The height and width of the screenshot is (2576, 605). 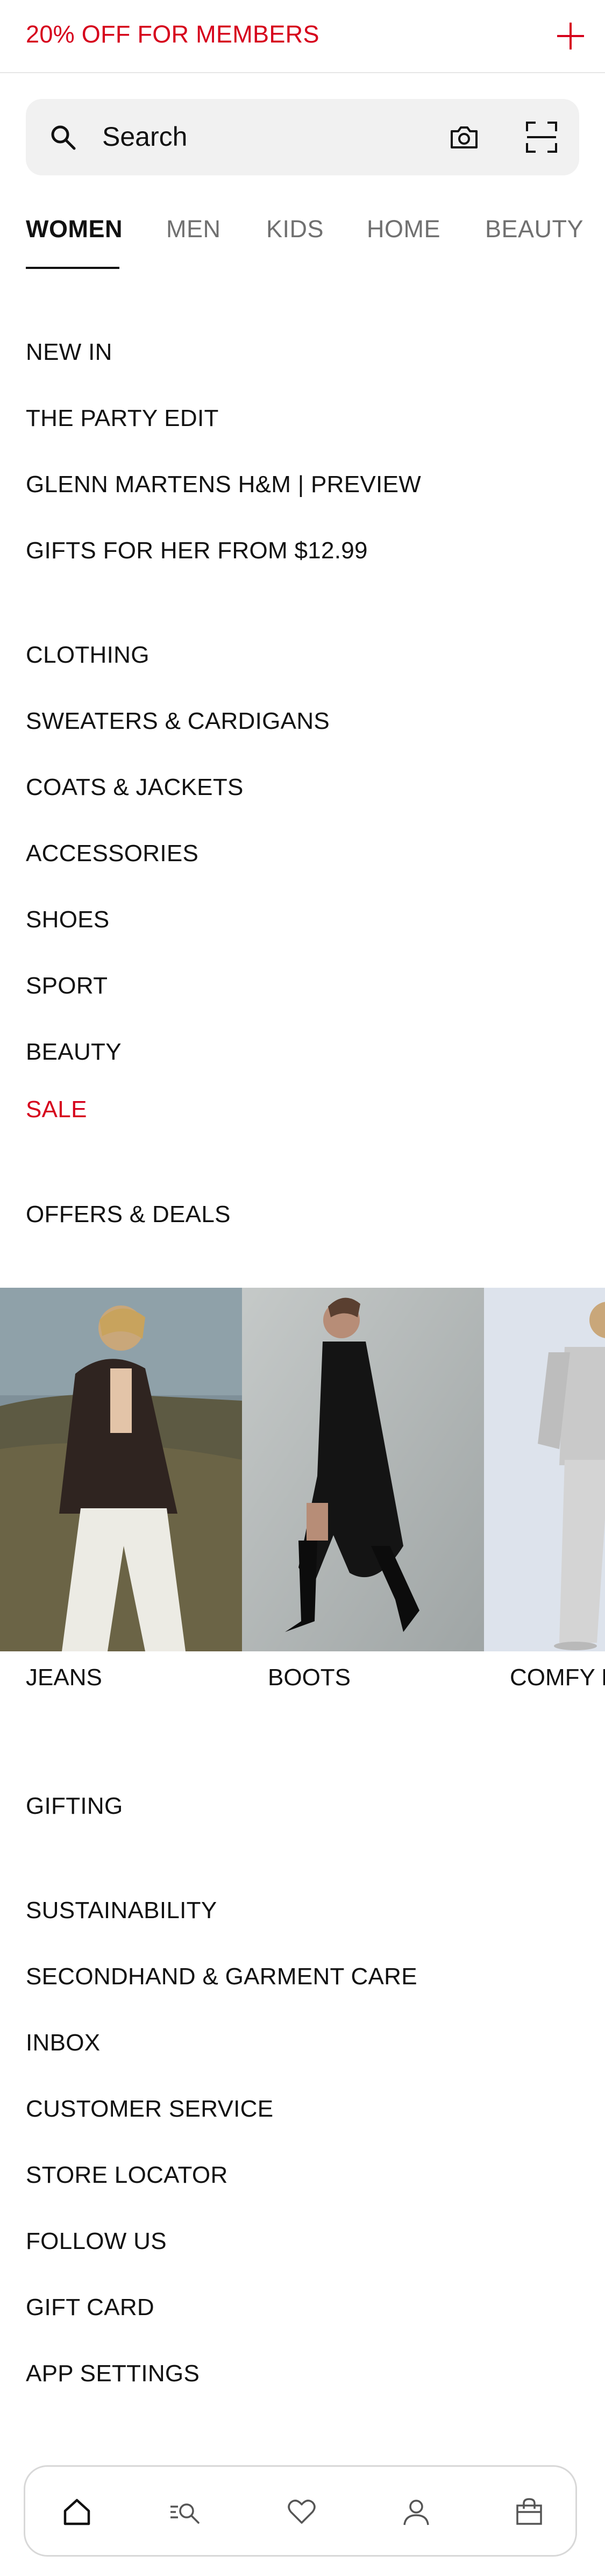 What do you see at coordinates (149, 2109) in the screenshot?
I see `menu-item-customer-service: CUSTOMER SERVICE` at bounding box center [149, 2109].